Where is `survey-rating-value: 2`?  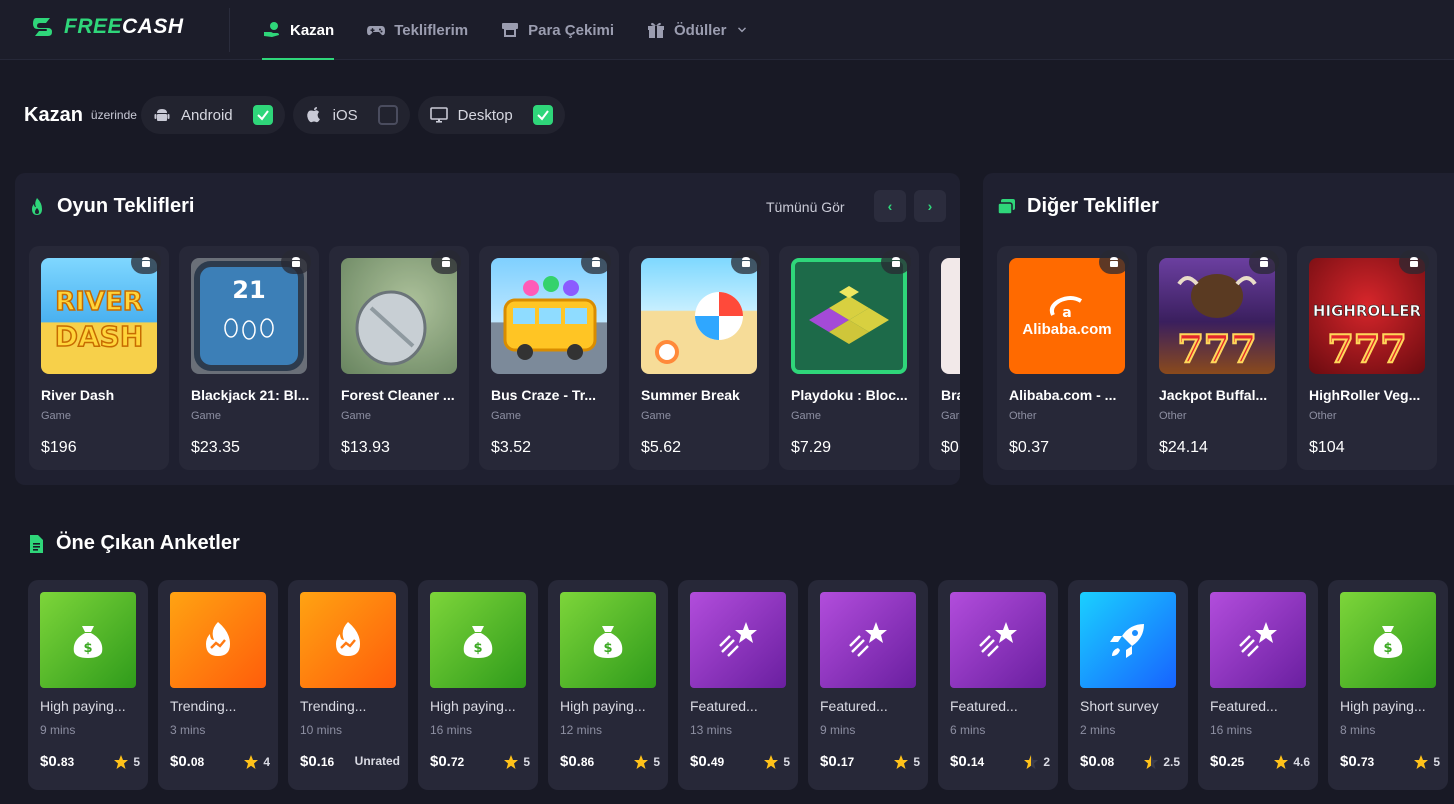 survey-rating-value: 2 is located at coordinates (1046, 762).